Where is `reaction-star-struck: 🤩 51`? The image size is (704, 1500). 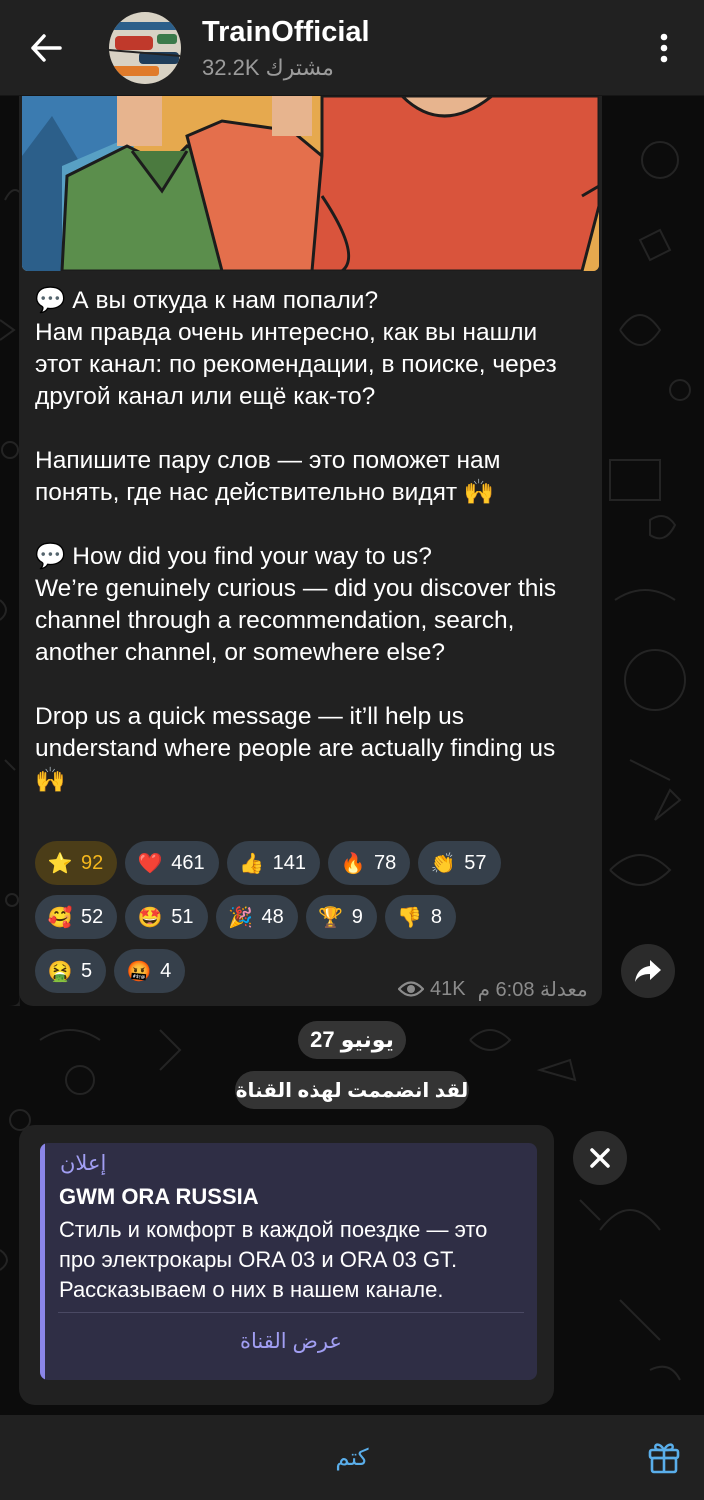 reaction-star-struck: 🤩 51 is located at coordinates (166, 917).